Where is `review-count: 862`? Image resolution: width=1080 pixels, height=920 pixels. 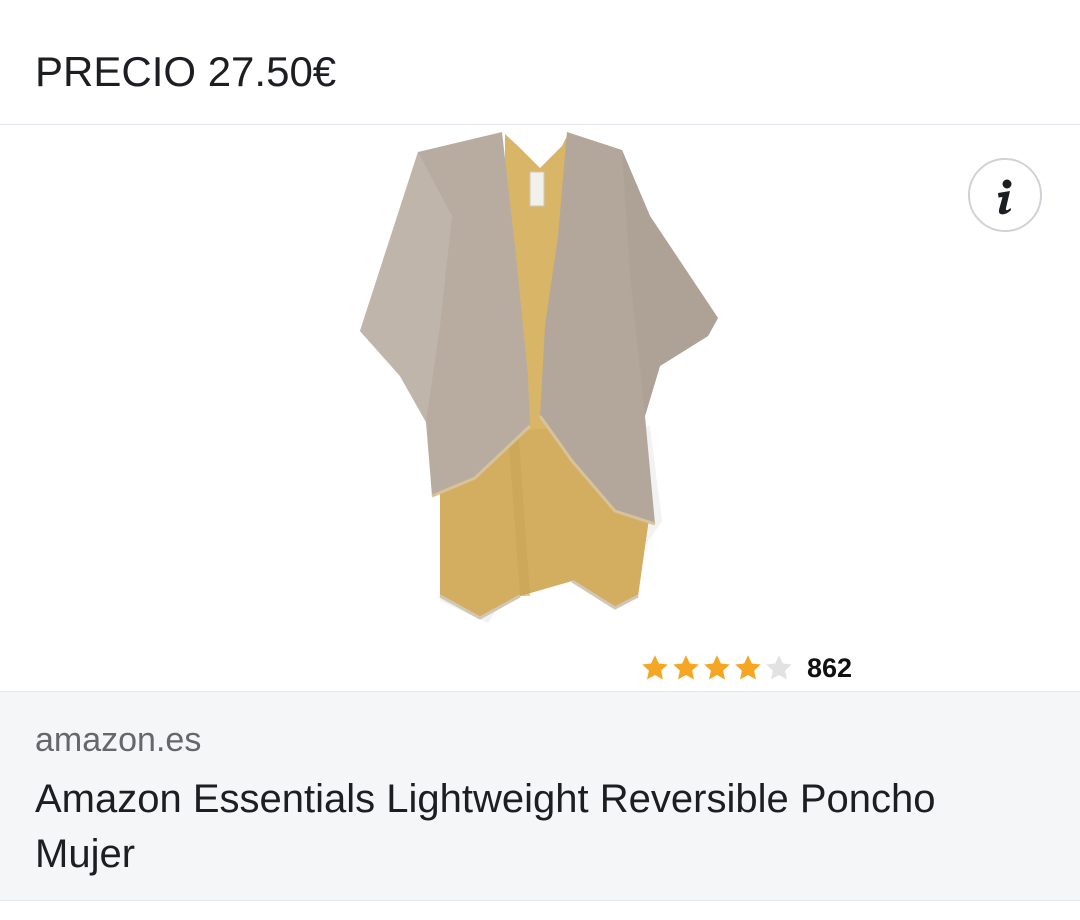 review-count: 862 is located at coordinates (830, 668).